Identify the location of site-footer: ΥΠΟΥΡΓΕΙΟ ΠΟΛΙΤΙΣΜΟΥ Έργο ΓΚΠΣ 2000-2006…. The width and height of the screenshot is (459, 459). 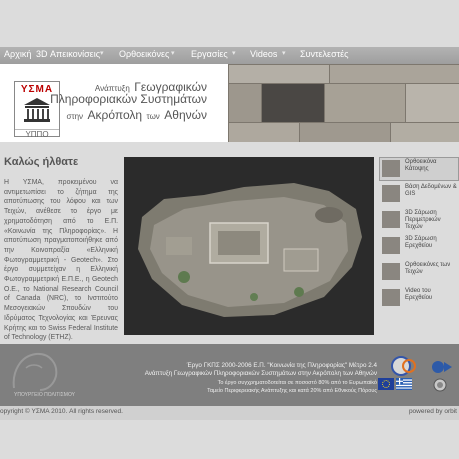
(229, 375).